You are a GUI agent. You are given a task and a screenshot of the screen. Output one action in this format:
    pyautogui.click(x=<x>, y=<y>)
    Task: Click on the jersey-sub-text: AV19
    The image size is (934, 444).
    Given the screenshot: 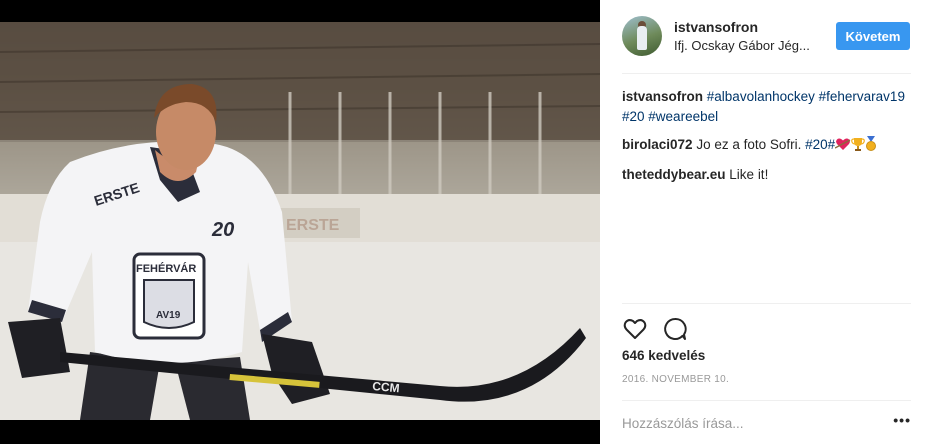 What is the action you would take?
    pyautogui.click(x=168, y=315)
    